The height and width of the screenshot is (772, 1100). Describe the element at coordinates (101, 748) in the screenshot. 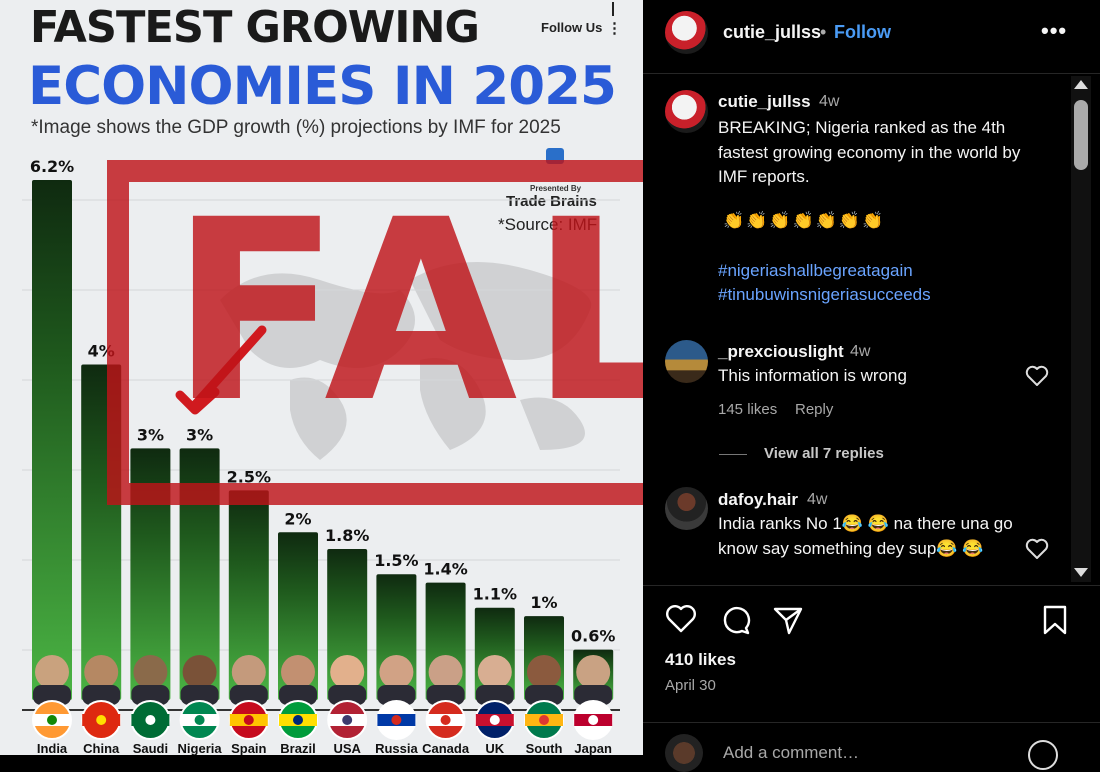

I see `category-label: China` at that location.